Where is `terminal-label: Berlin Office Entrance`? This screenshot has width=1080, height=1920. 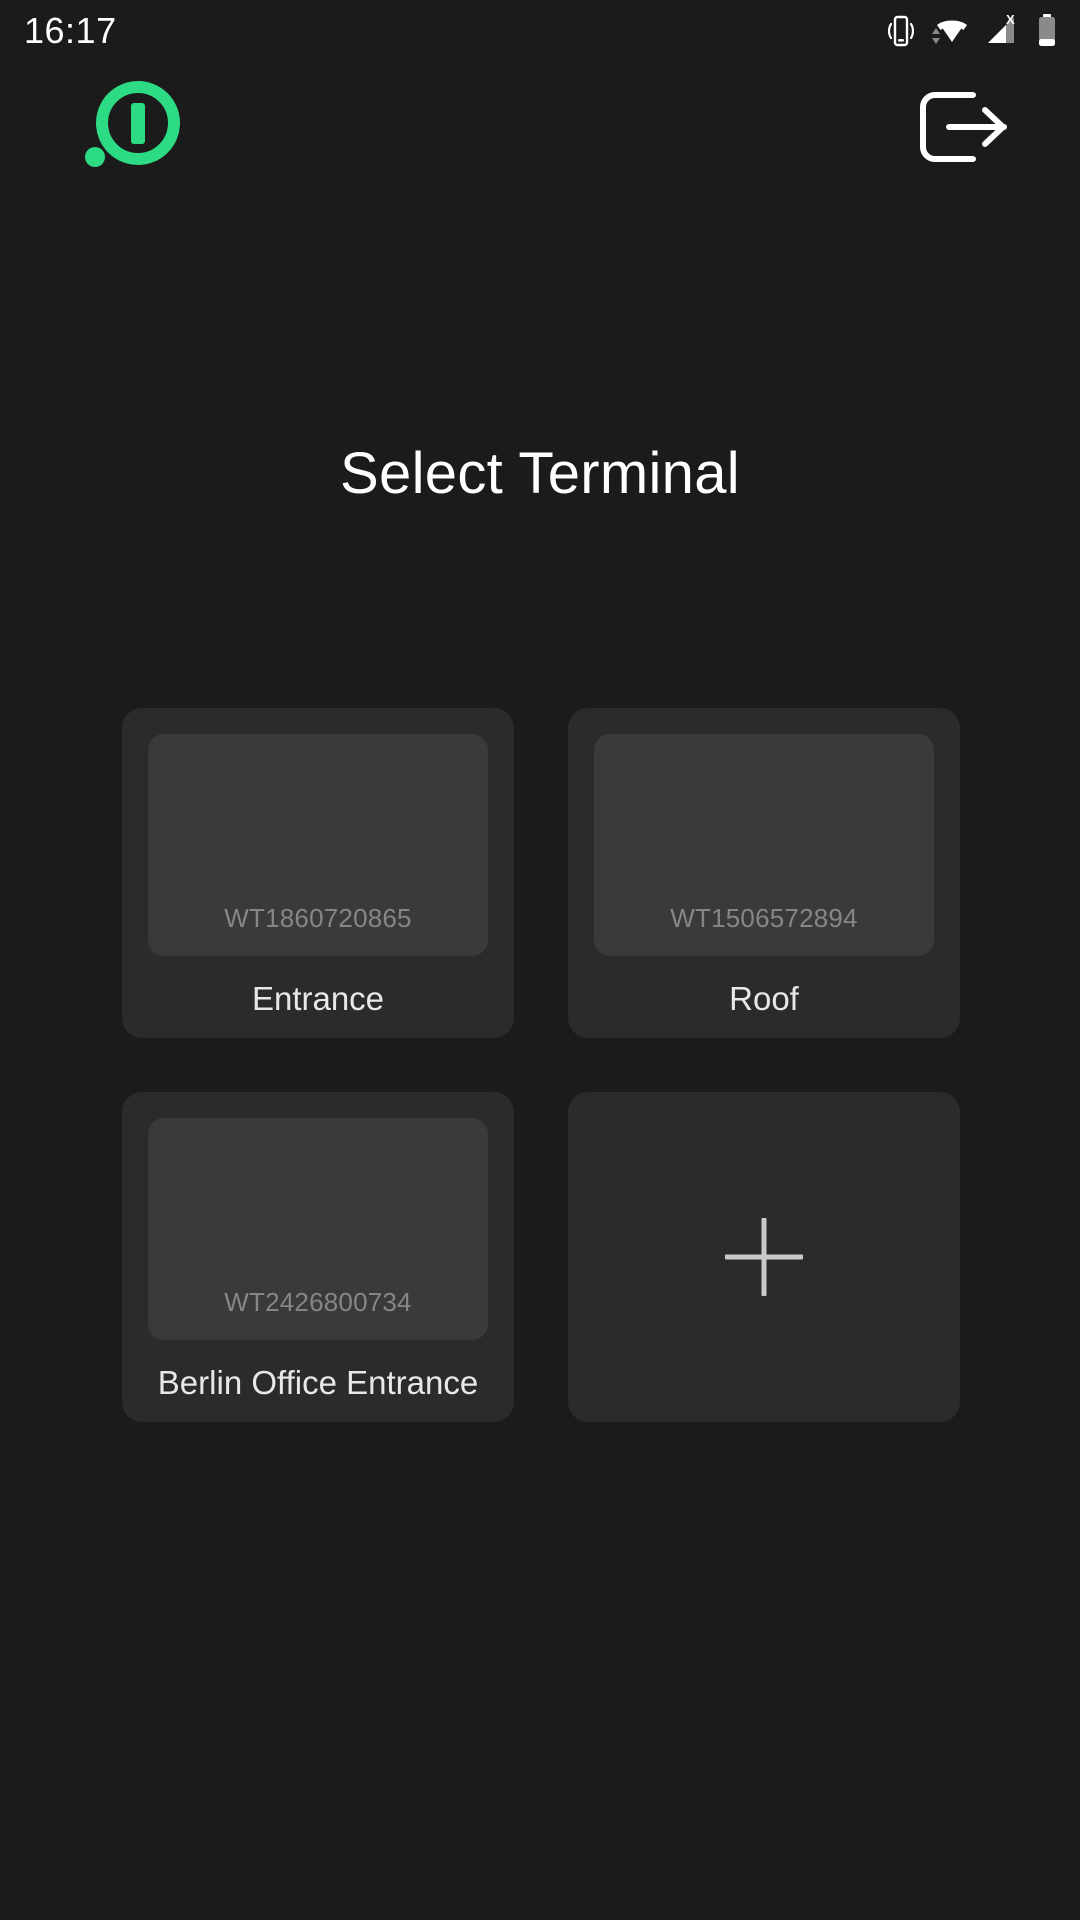 terminal-label: Berlin Office Entrance is located at coordinates (318, 1382).